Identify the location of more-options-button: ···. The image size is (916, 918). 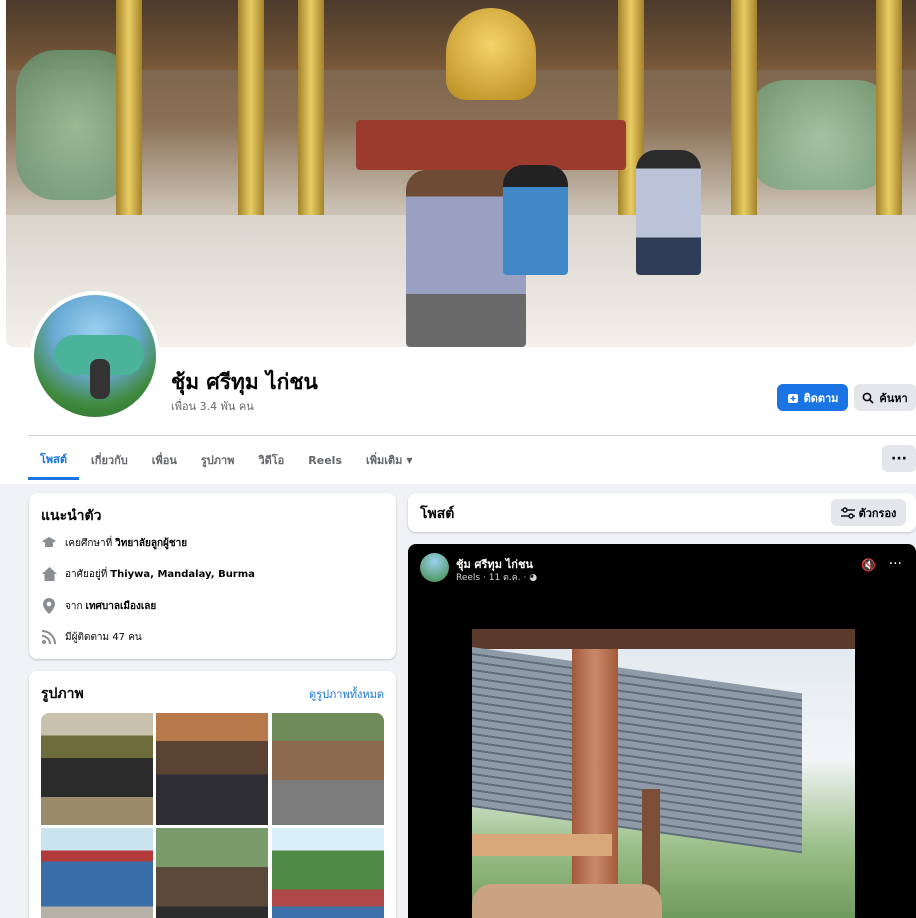
(899, 458).